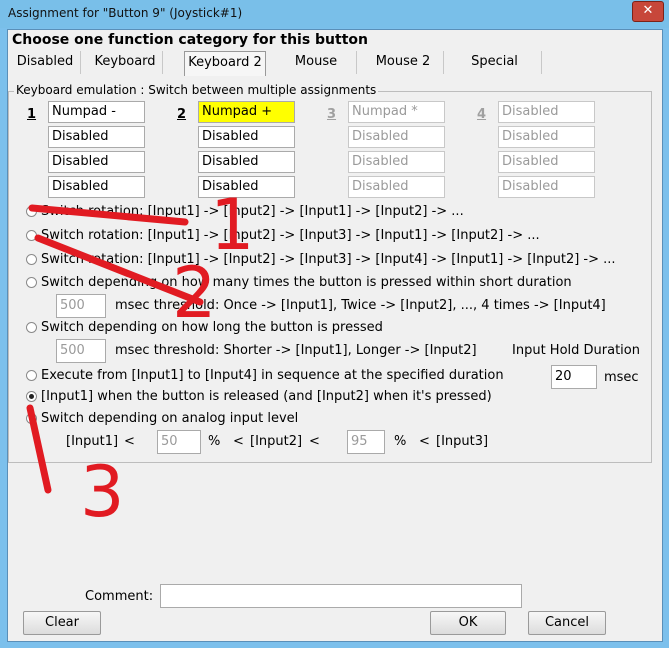 The width and height of the screenshot is (669, 648). Describe the element at coordinates (102, 492) in the screenshot. I see `annotation-number-3: 3` at that location.